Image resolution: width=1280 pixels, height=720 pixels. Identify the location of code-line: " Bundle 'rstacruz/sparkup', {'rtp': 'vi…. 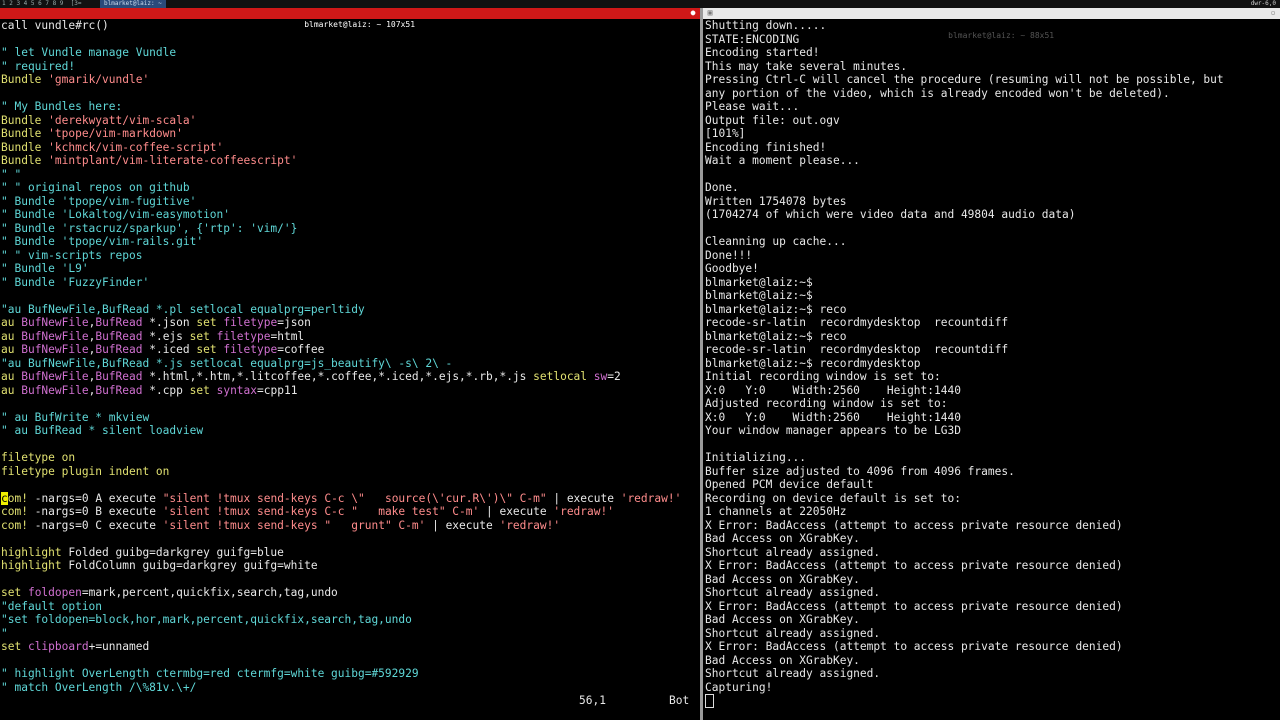
(341, 229).